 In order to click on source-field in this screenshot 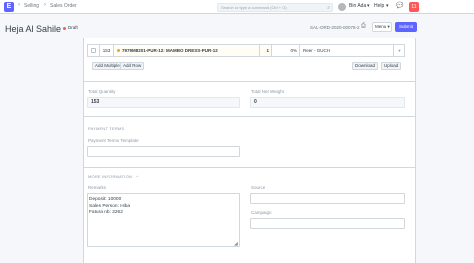, I will do `click(327, 198)`.